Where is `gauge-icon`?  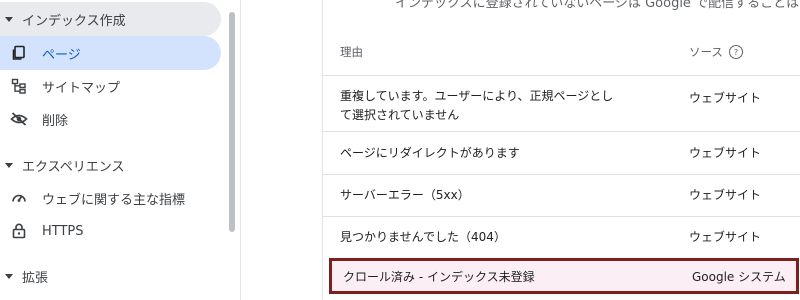 gauge-icon is located at coordinates (19, 198).